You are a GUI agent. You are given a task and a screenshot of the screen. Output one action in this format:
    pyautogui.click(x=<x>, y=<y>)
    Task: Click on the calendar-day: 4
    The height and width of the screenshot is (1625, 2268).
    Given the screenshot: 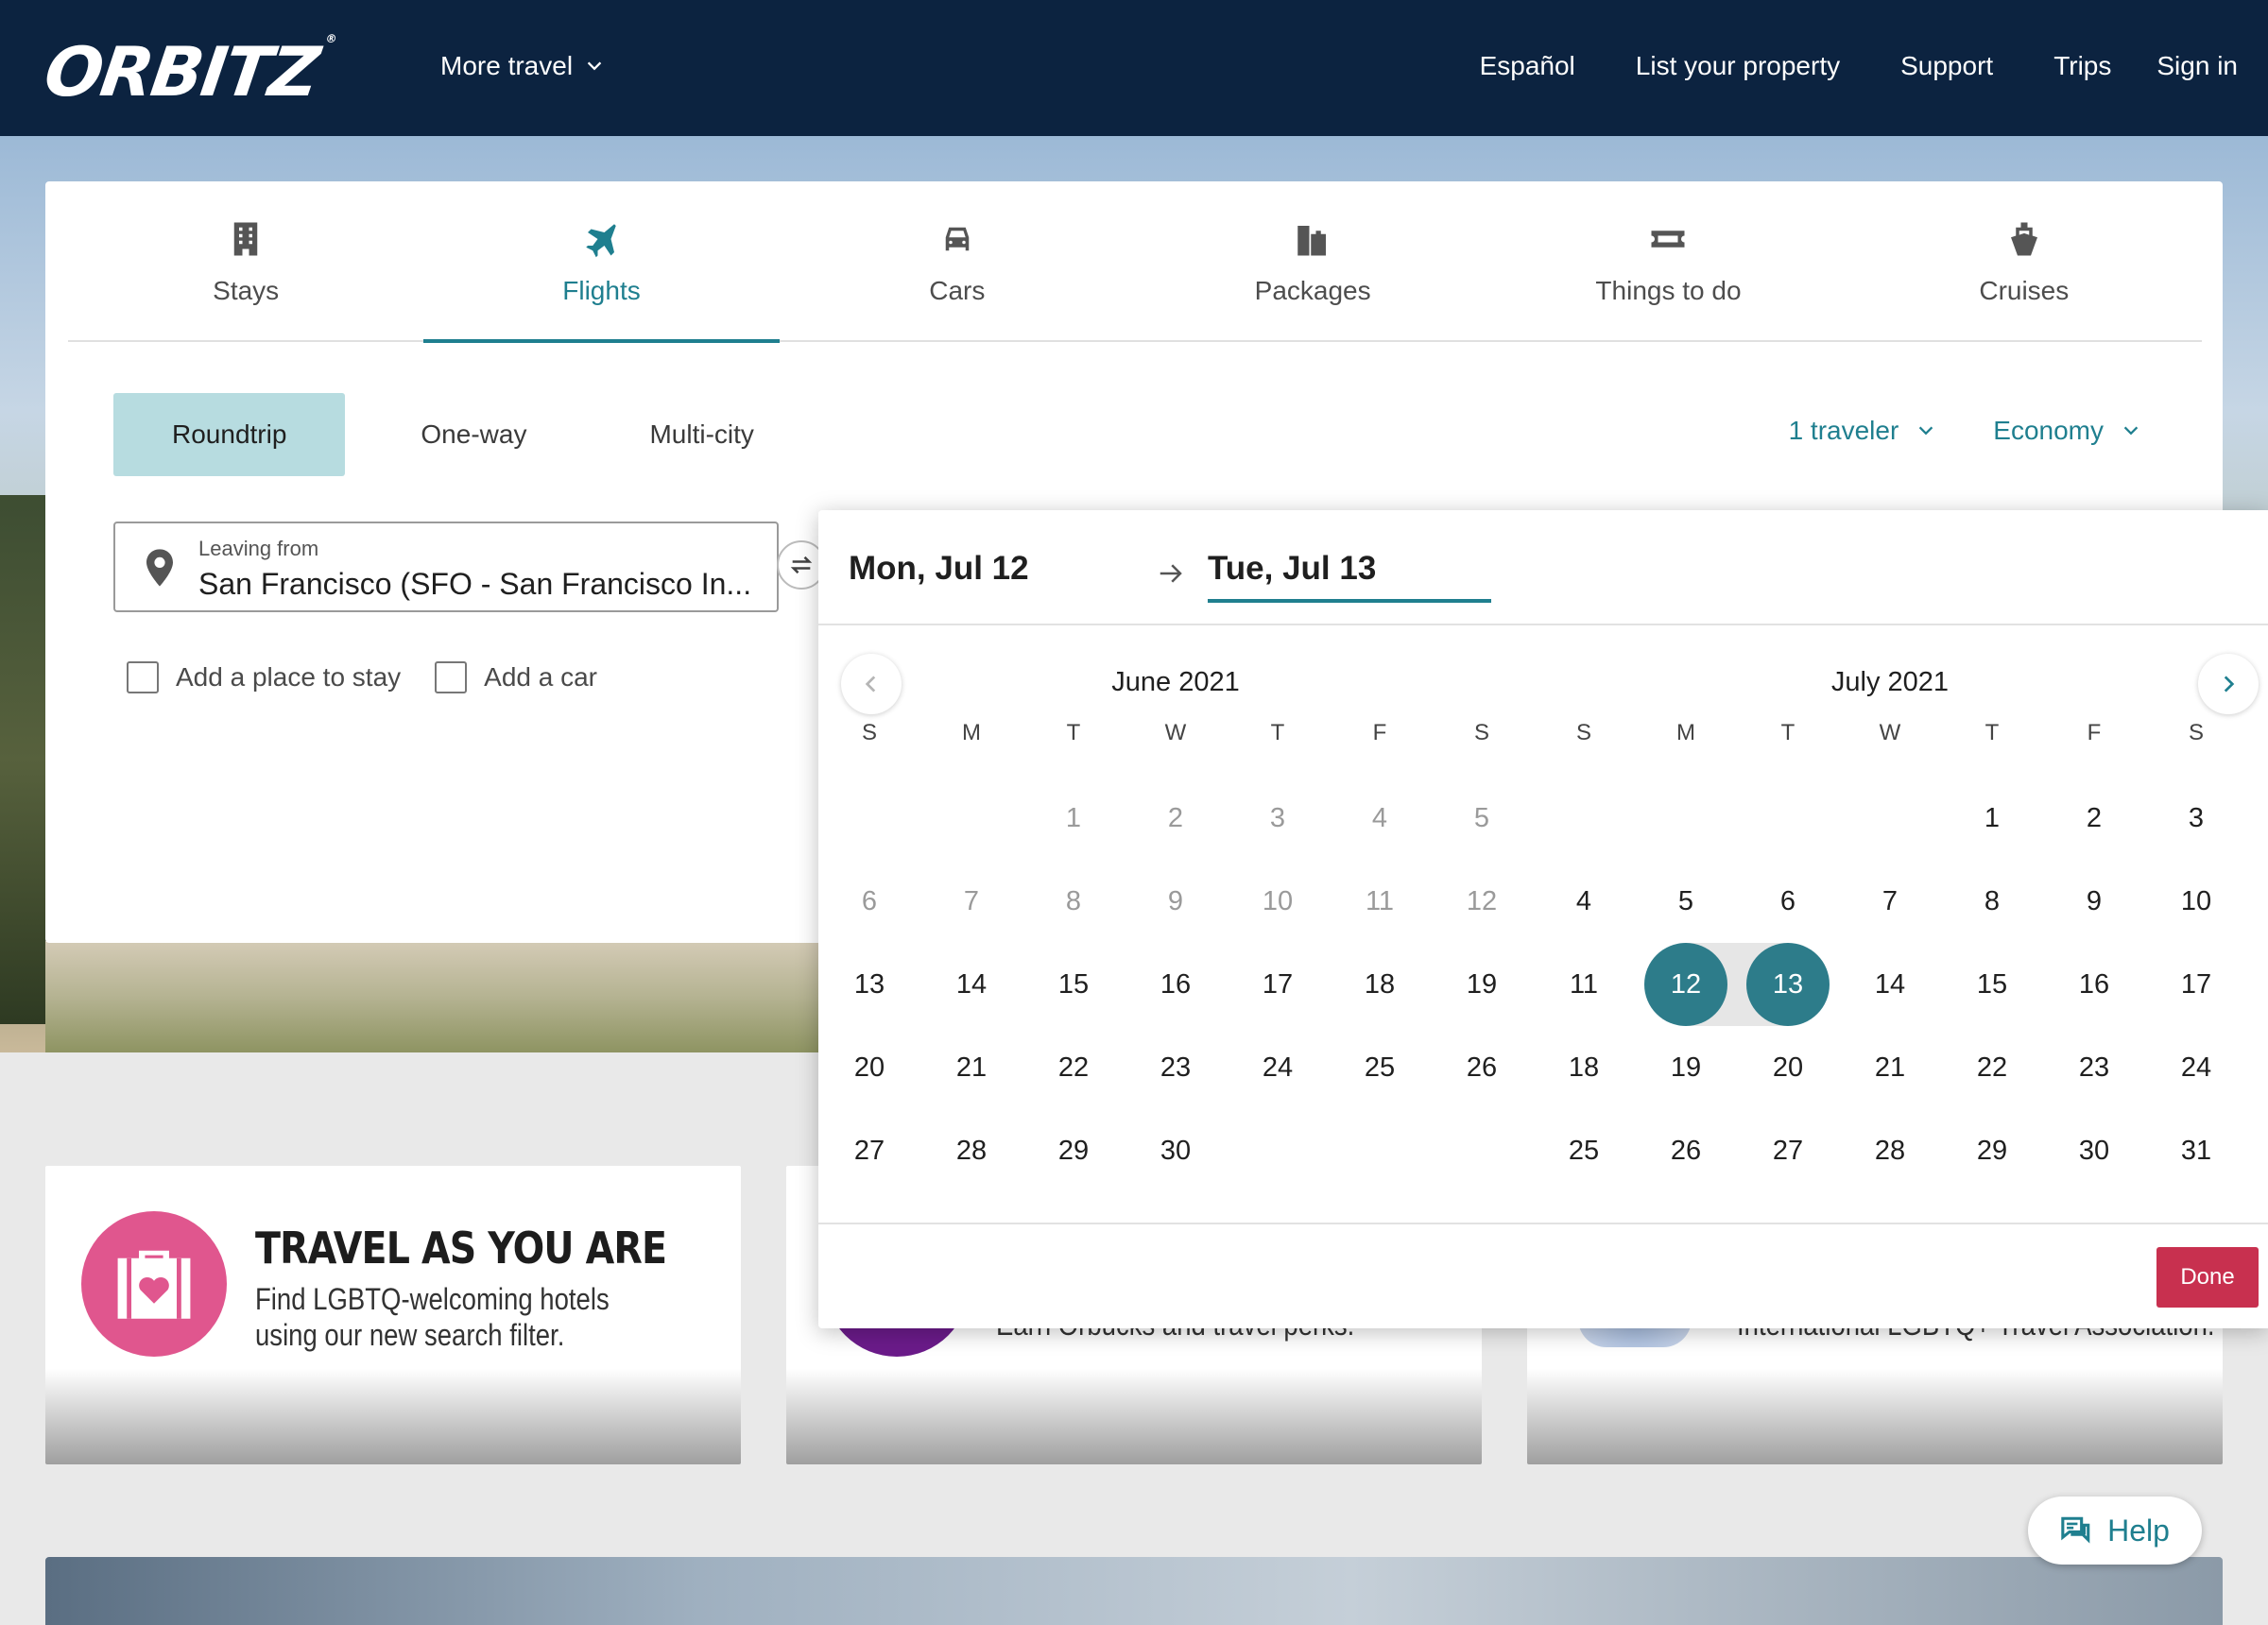 What is the action you would take?
    pyautogui.click(x=1584, y=902)
    